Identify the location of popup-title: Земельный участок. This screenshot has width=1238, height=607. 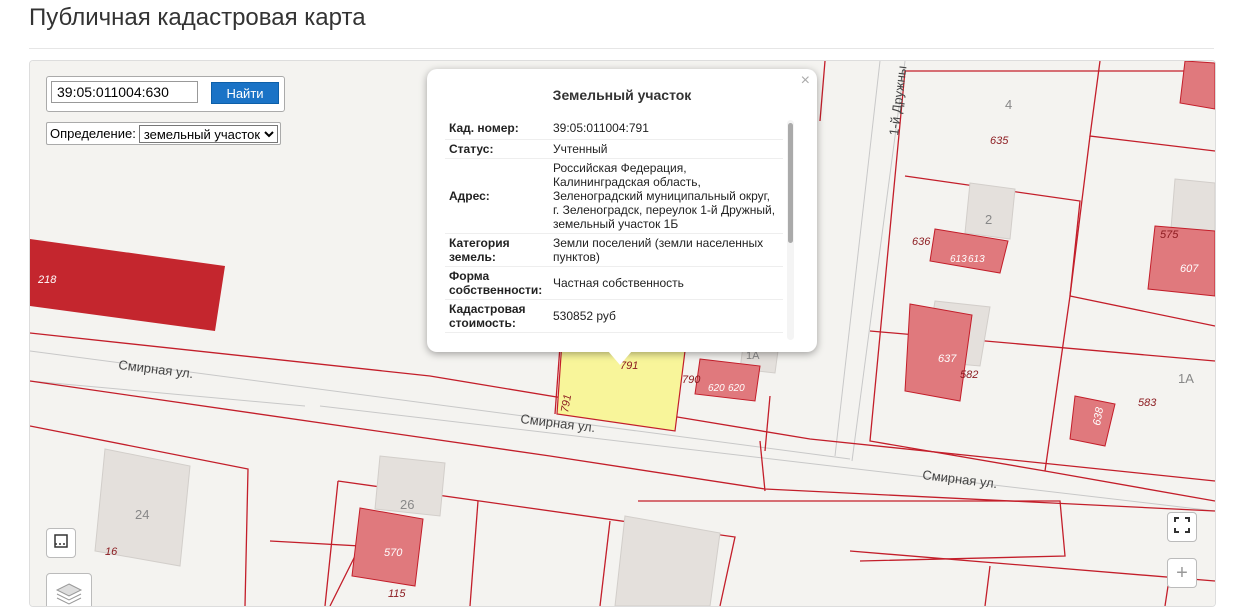
(622, 95).